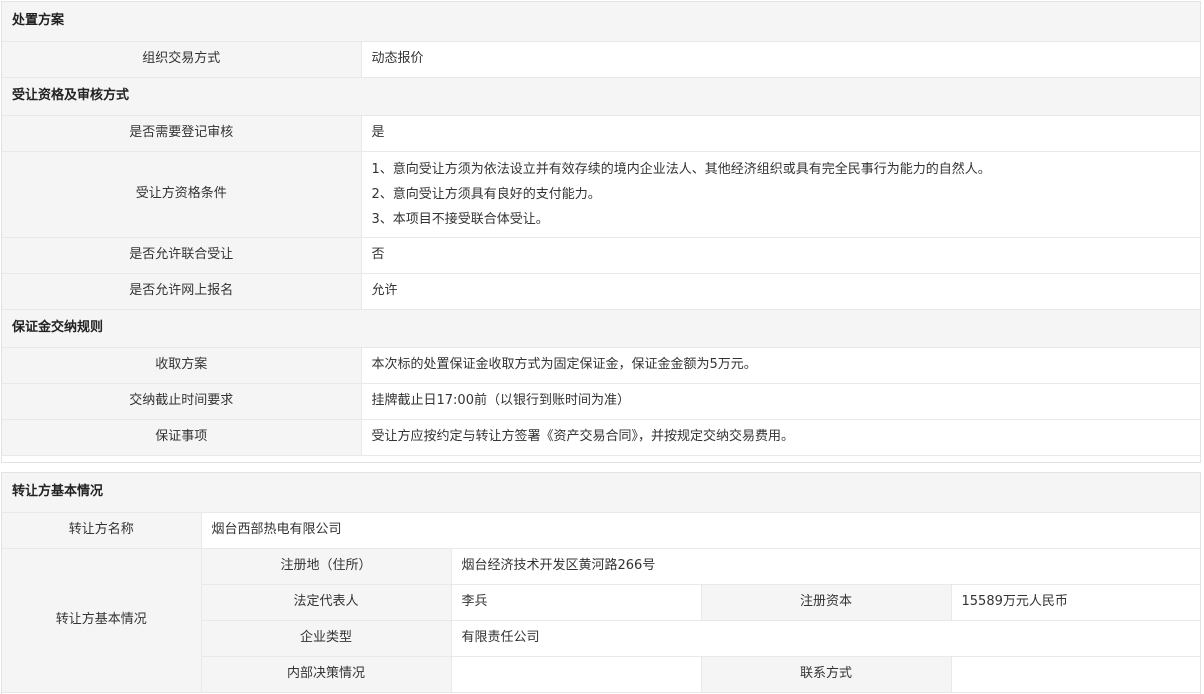 This screenshot has width=1204, height=694. I want to click on internal-decision-label: 内部决策情况, so click(326, 674).